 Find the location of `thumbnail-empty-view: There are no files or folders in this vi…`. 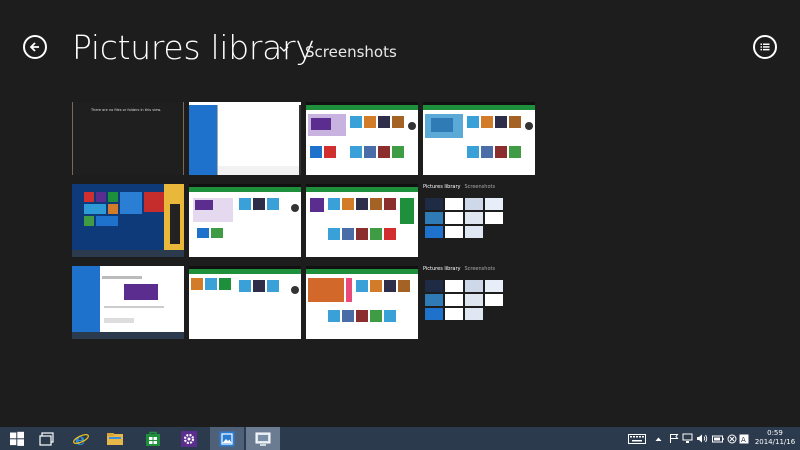

thumbnail-empty-view: There are no files or folders in this vi… is located at coordinates (128, 138).